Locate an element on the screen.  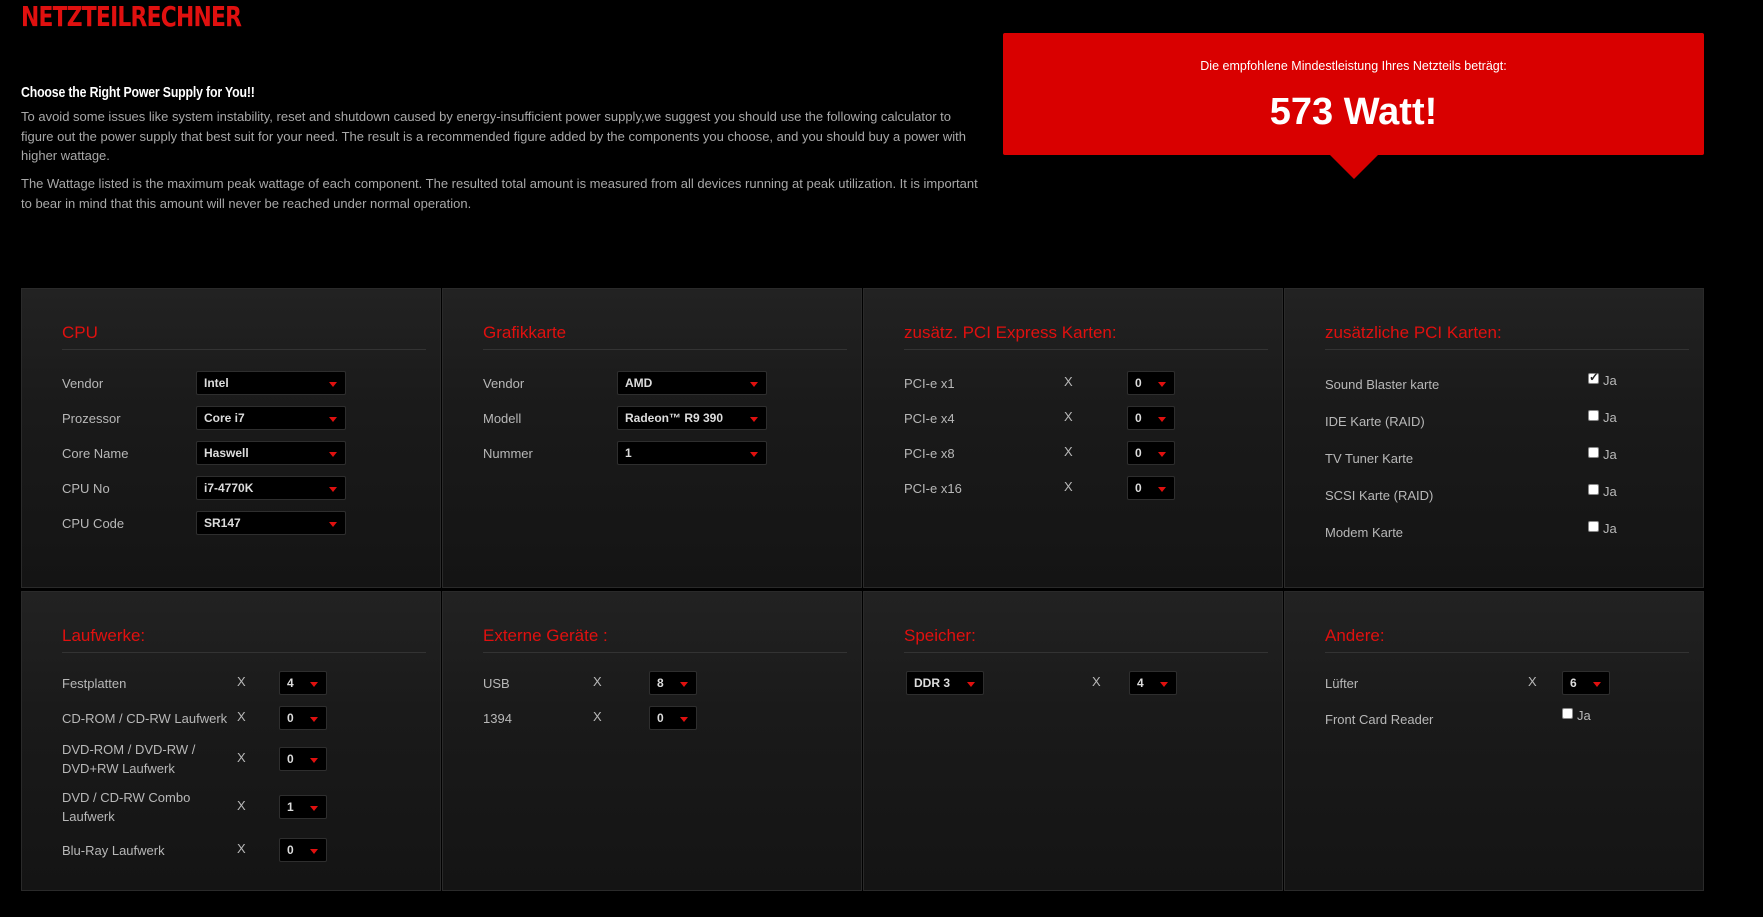
gpu-number-select: 1 is located at coordinates (692, 453).